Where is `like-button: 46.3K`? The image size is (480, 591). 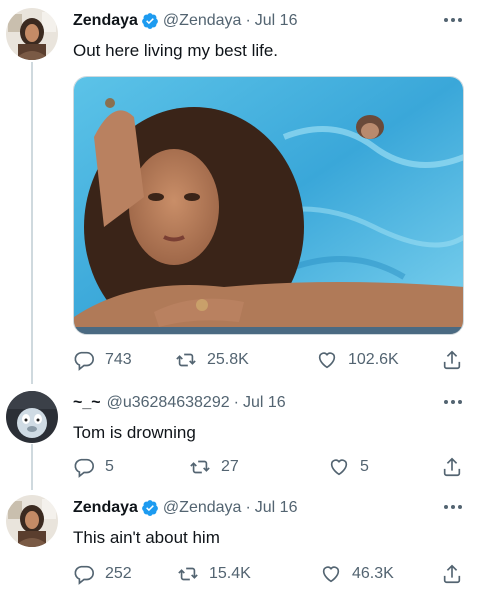
like-button: 46.3K is located at coordinates (357, 574).